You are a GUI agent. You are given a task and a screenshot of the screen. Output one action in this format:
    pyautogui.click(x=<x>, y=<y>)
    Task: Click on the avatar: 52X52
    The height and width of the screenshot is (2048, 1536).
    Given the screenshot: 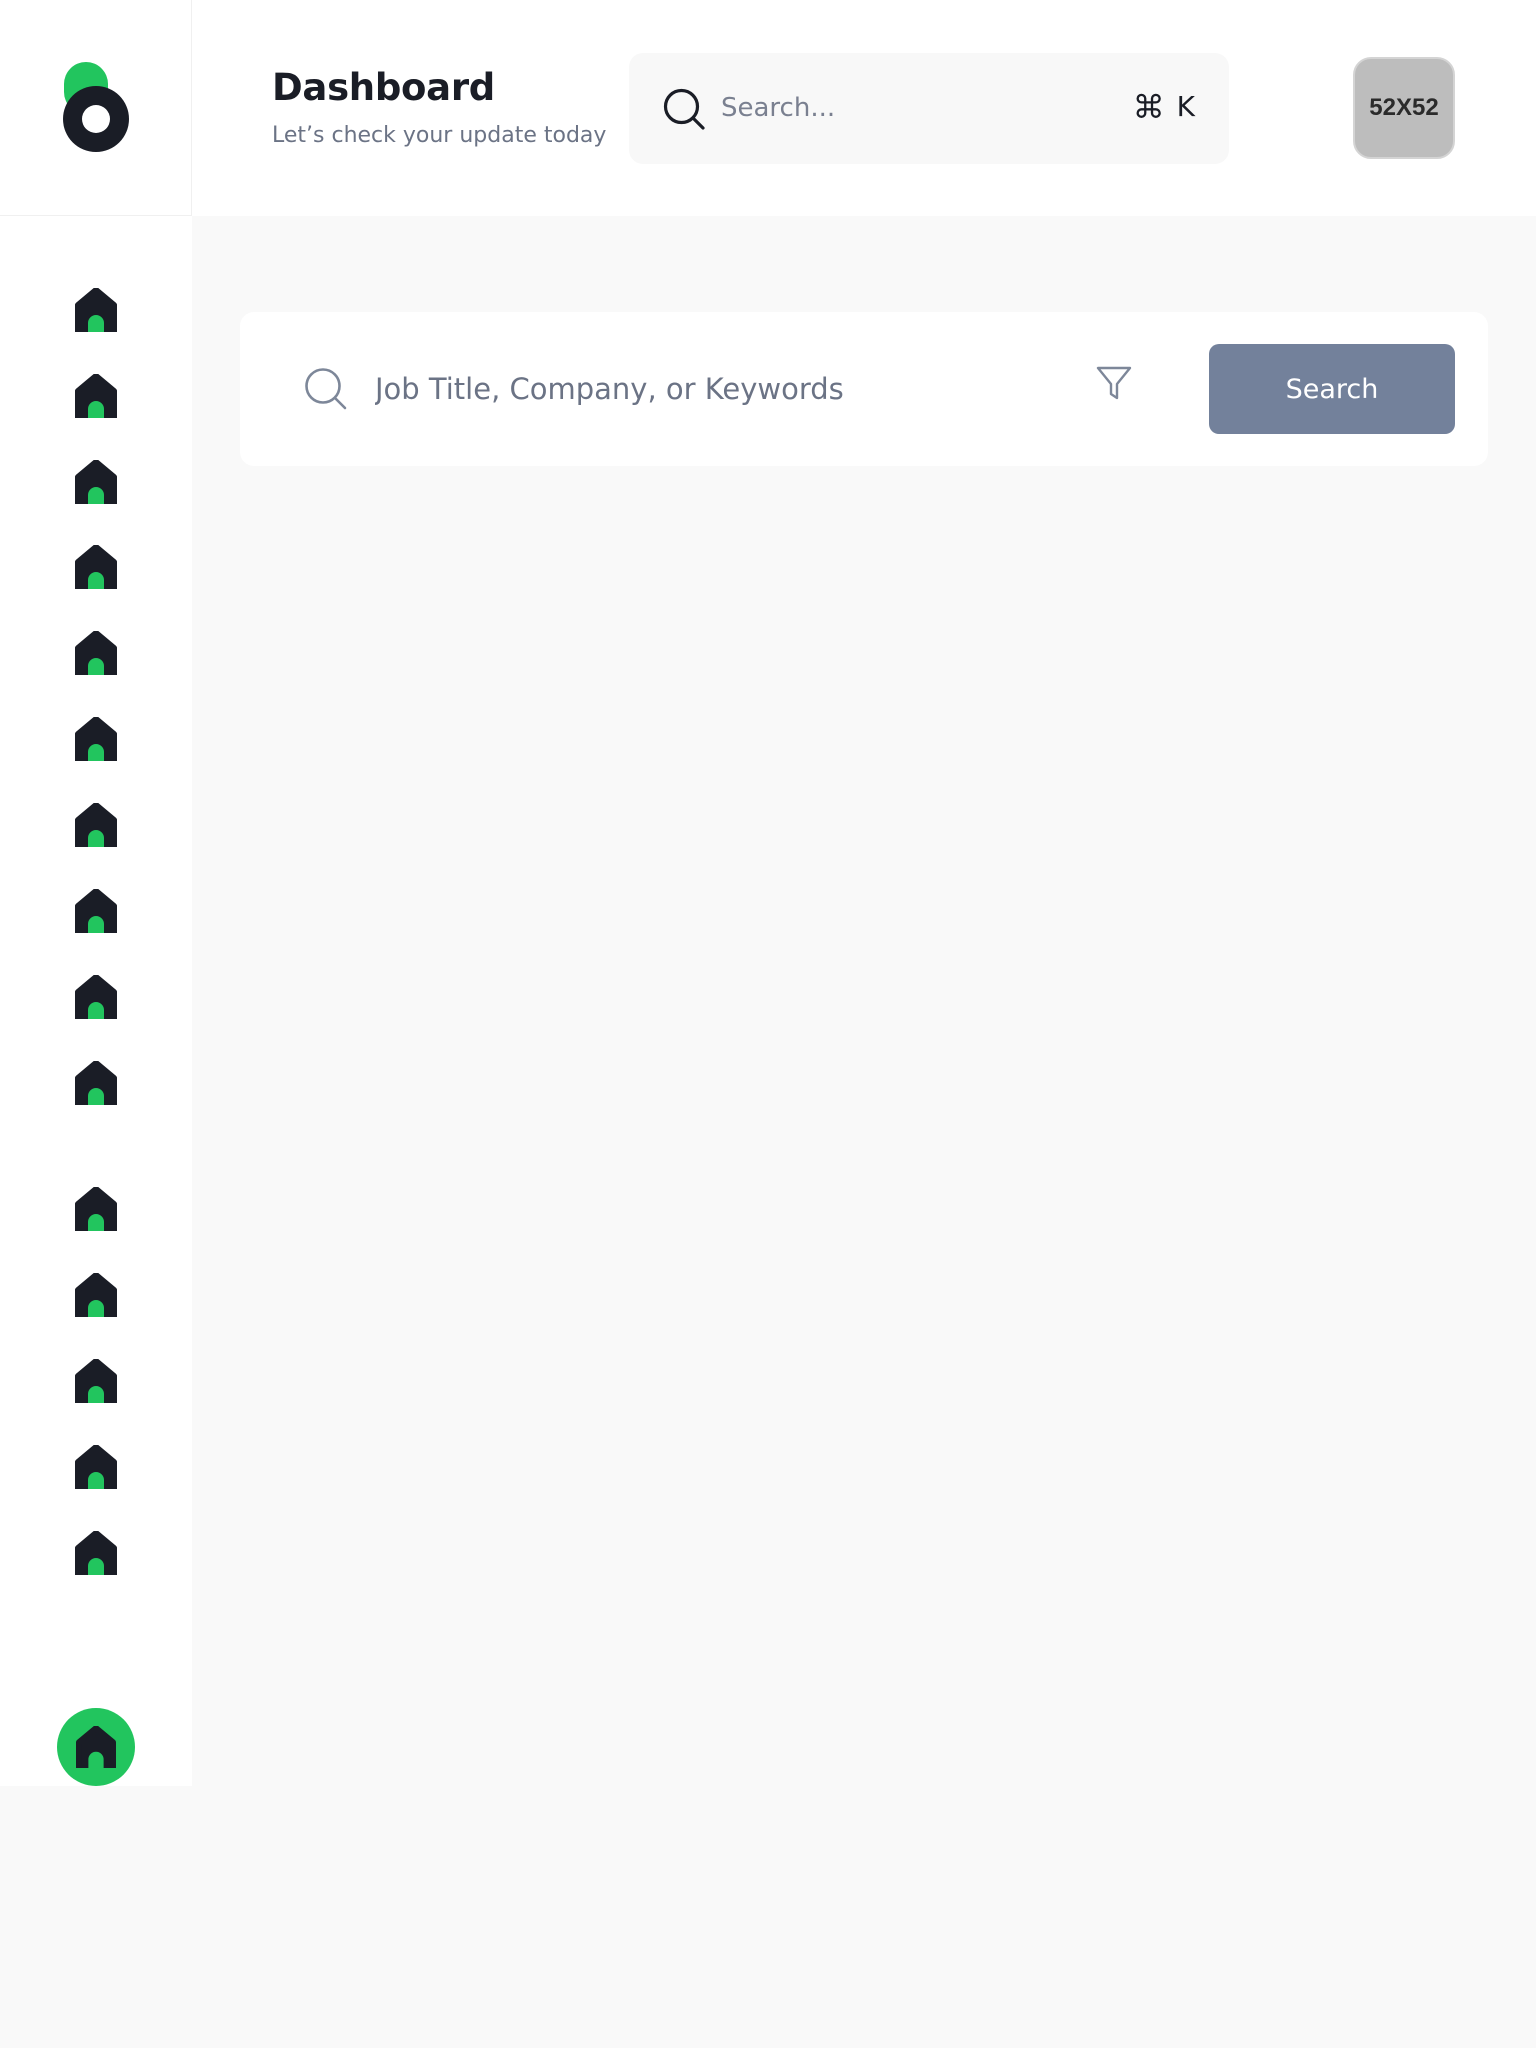 What is the action you would take?
    pyautogui.click(x=1404, y=108)
    